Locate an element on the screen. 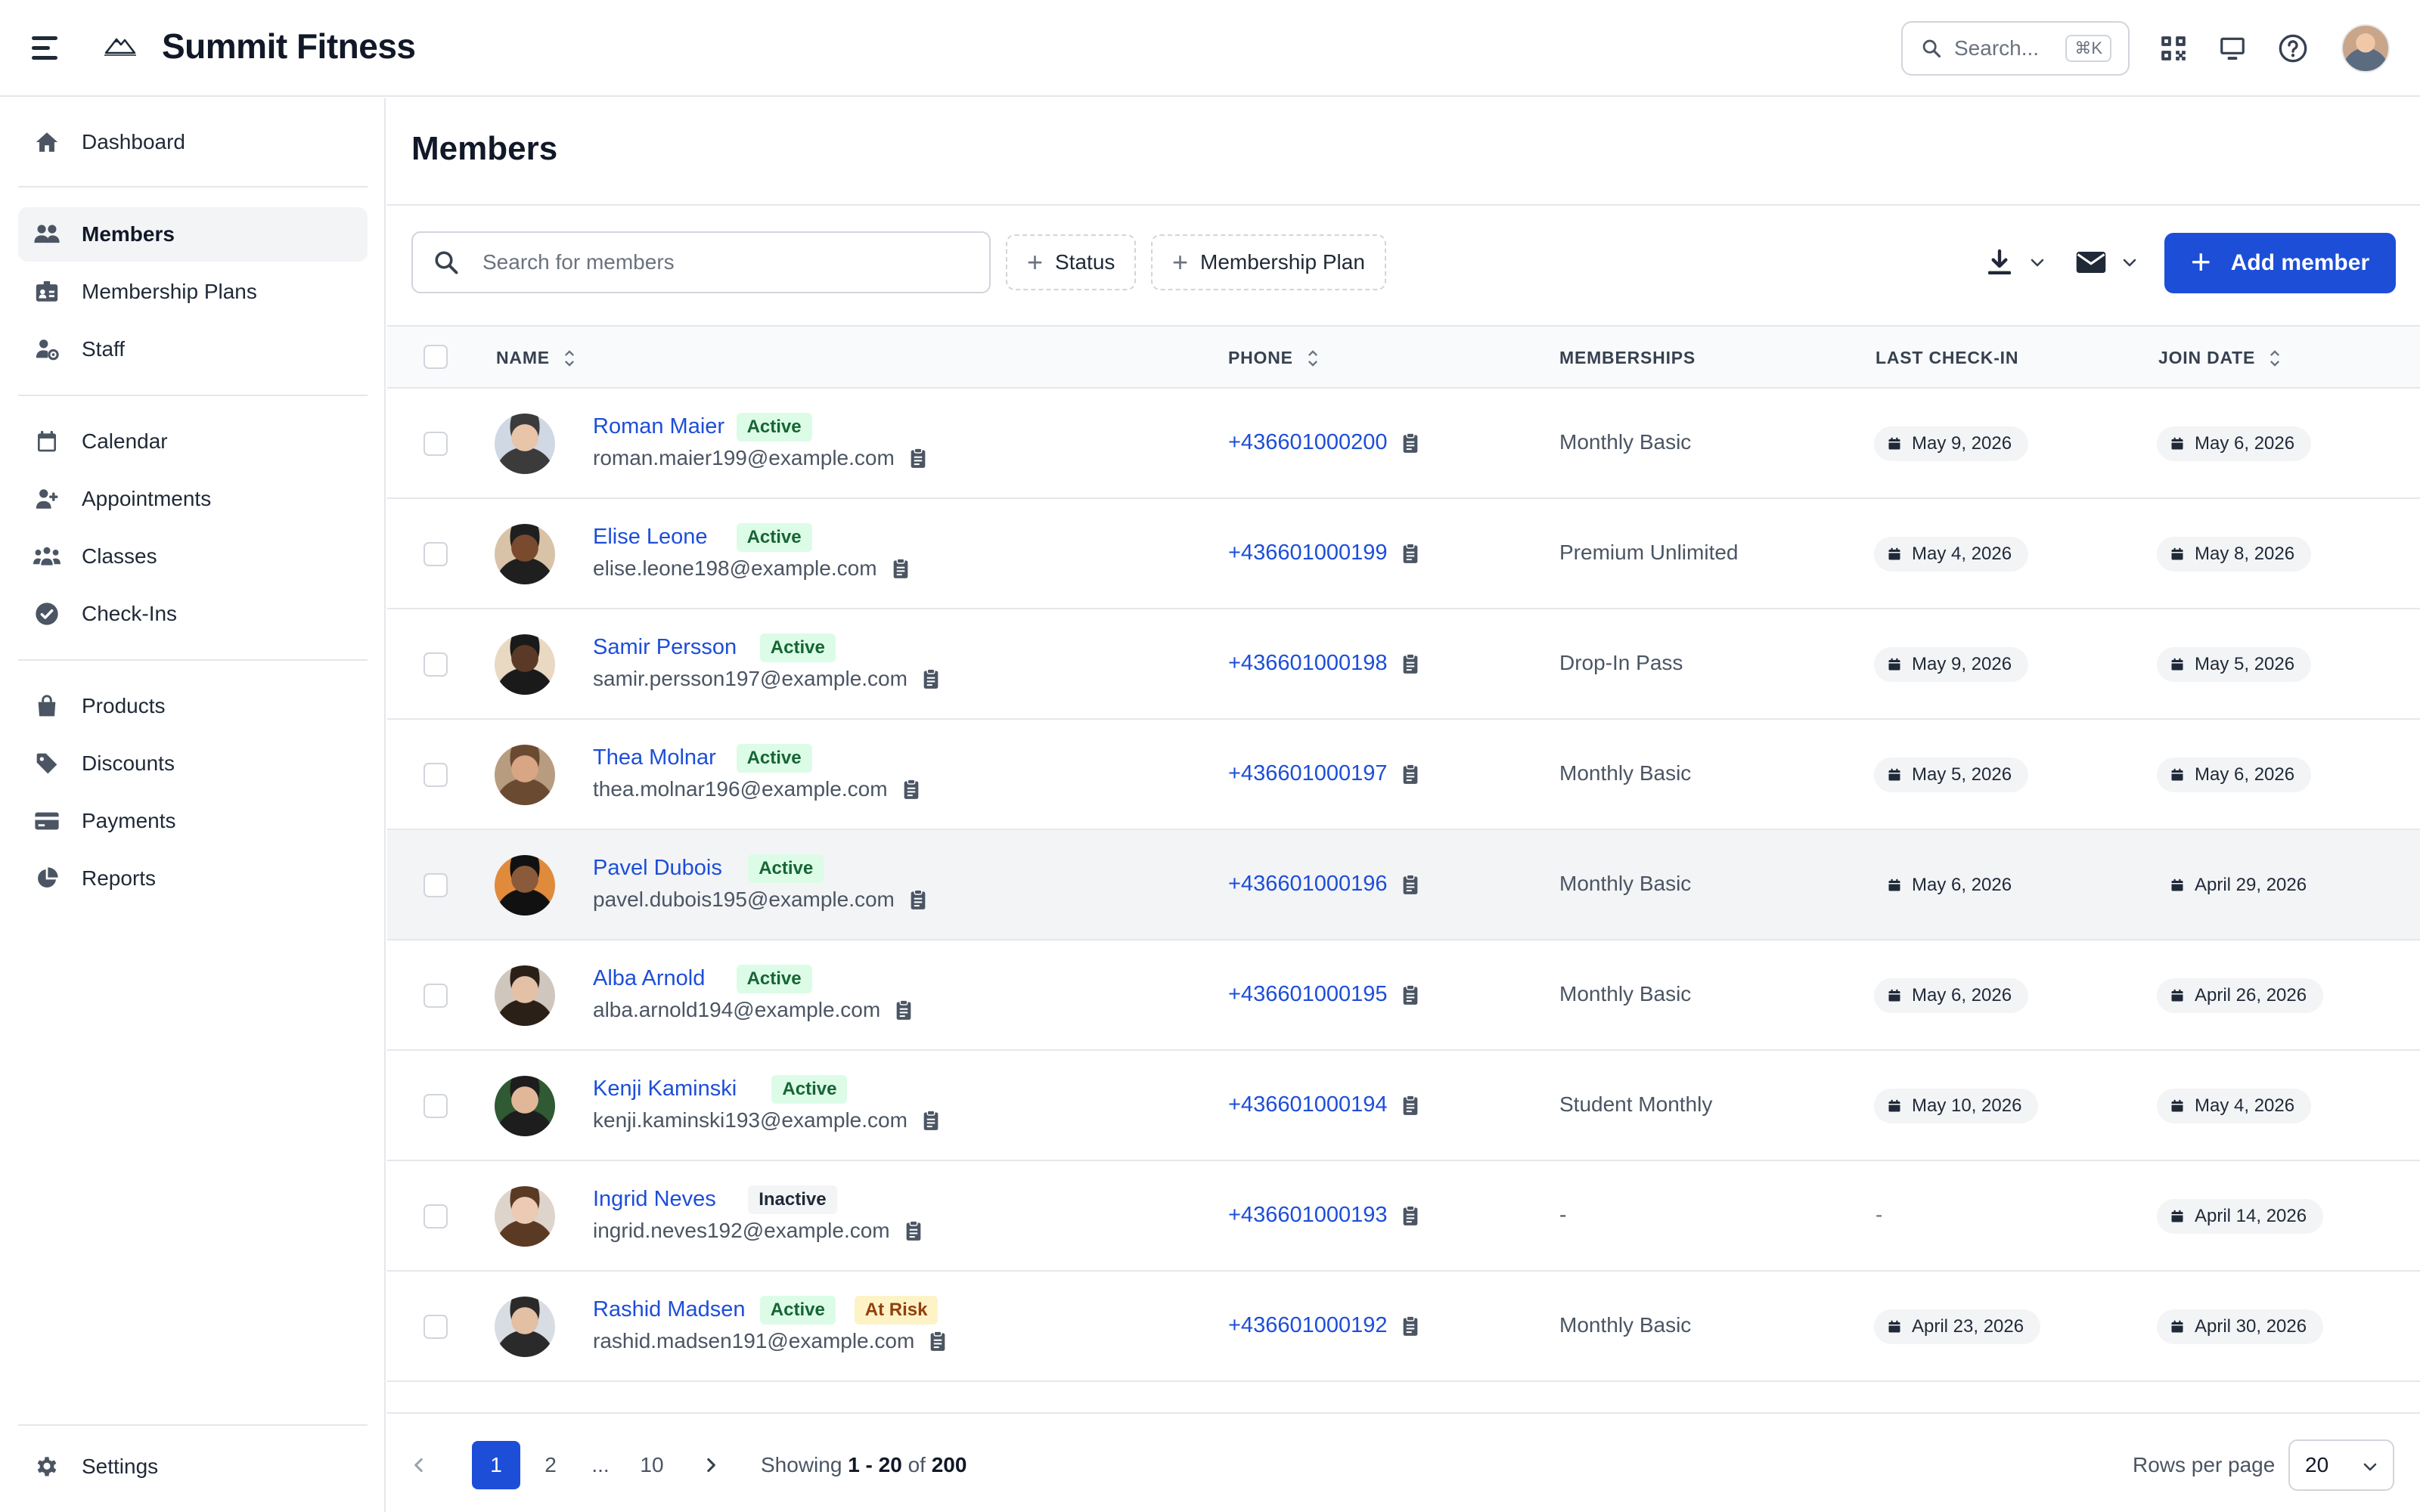 Image resolution: width=2420 pixels, height=1512 pixels. sidebar-item-discounts: Discounts is located at coordinates (193, 763).